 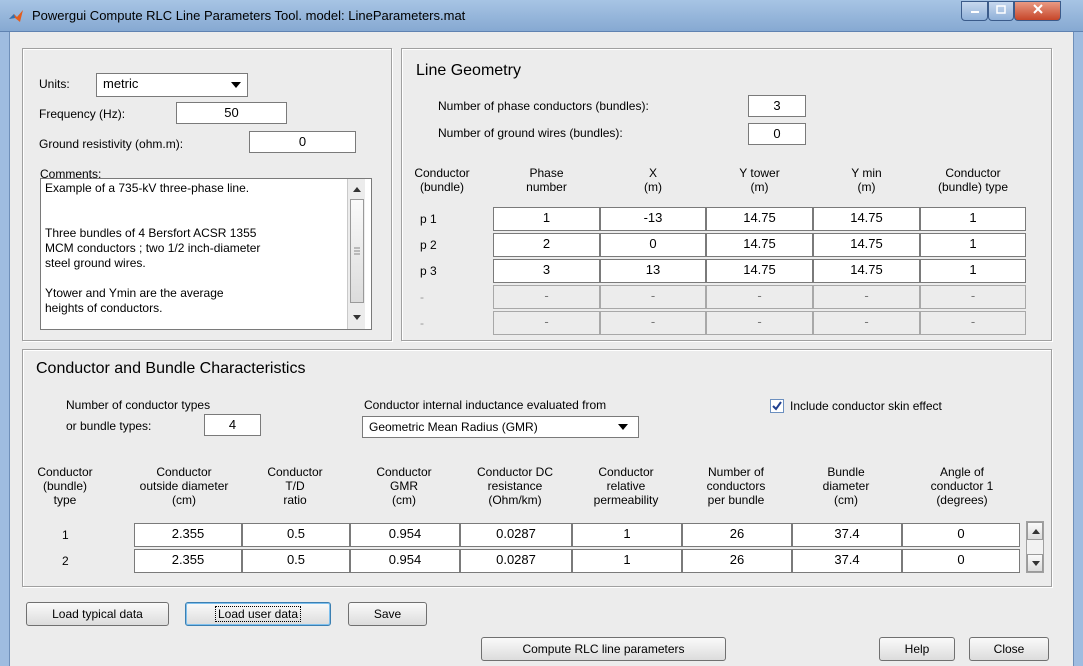 I want to click on window-frame-left, so click(x=5, y=349).